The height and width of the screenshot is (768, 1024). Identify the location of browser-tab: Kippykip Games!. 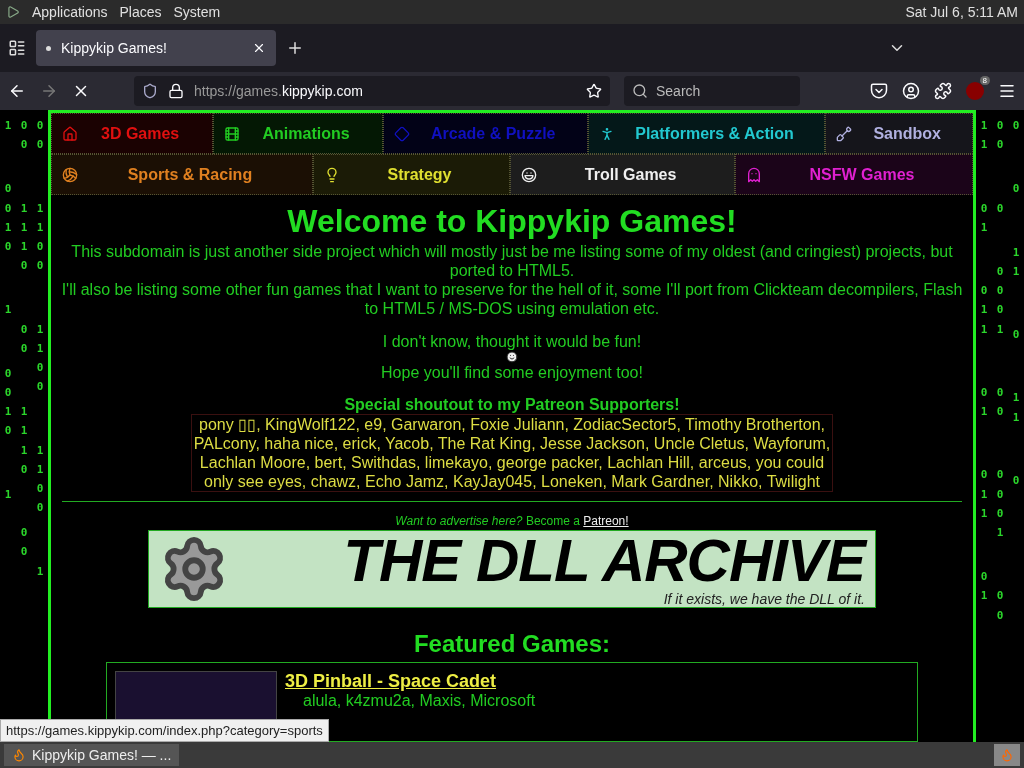
(156, 48).